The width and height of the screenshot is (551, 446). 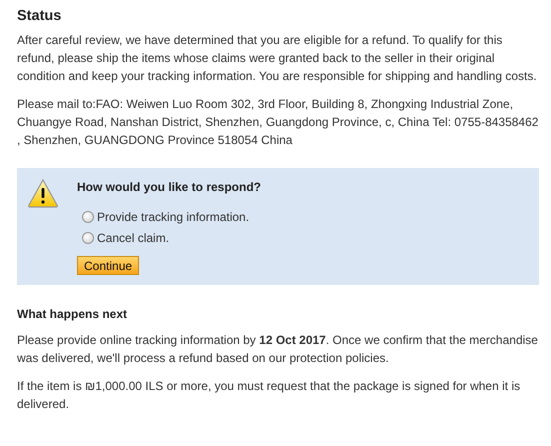 I want to click on section-heading: What happens next, so click(x=72, y=314).